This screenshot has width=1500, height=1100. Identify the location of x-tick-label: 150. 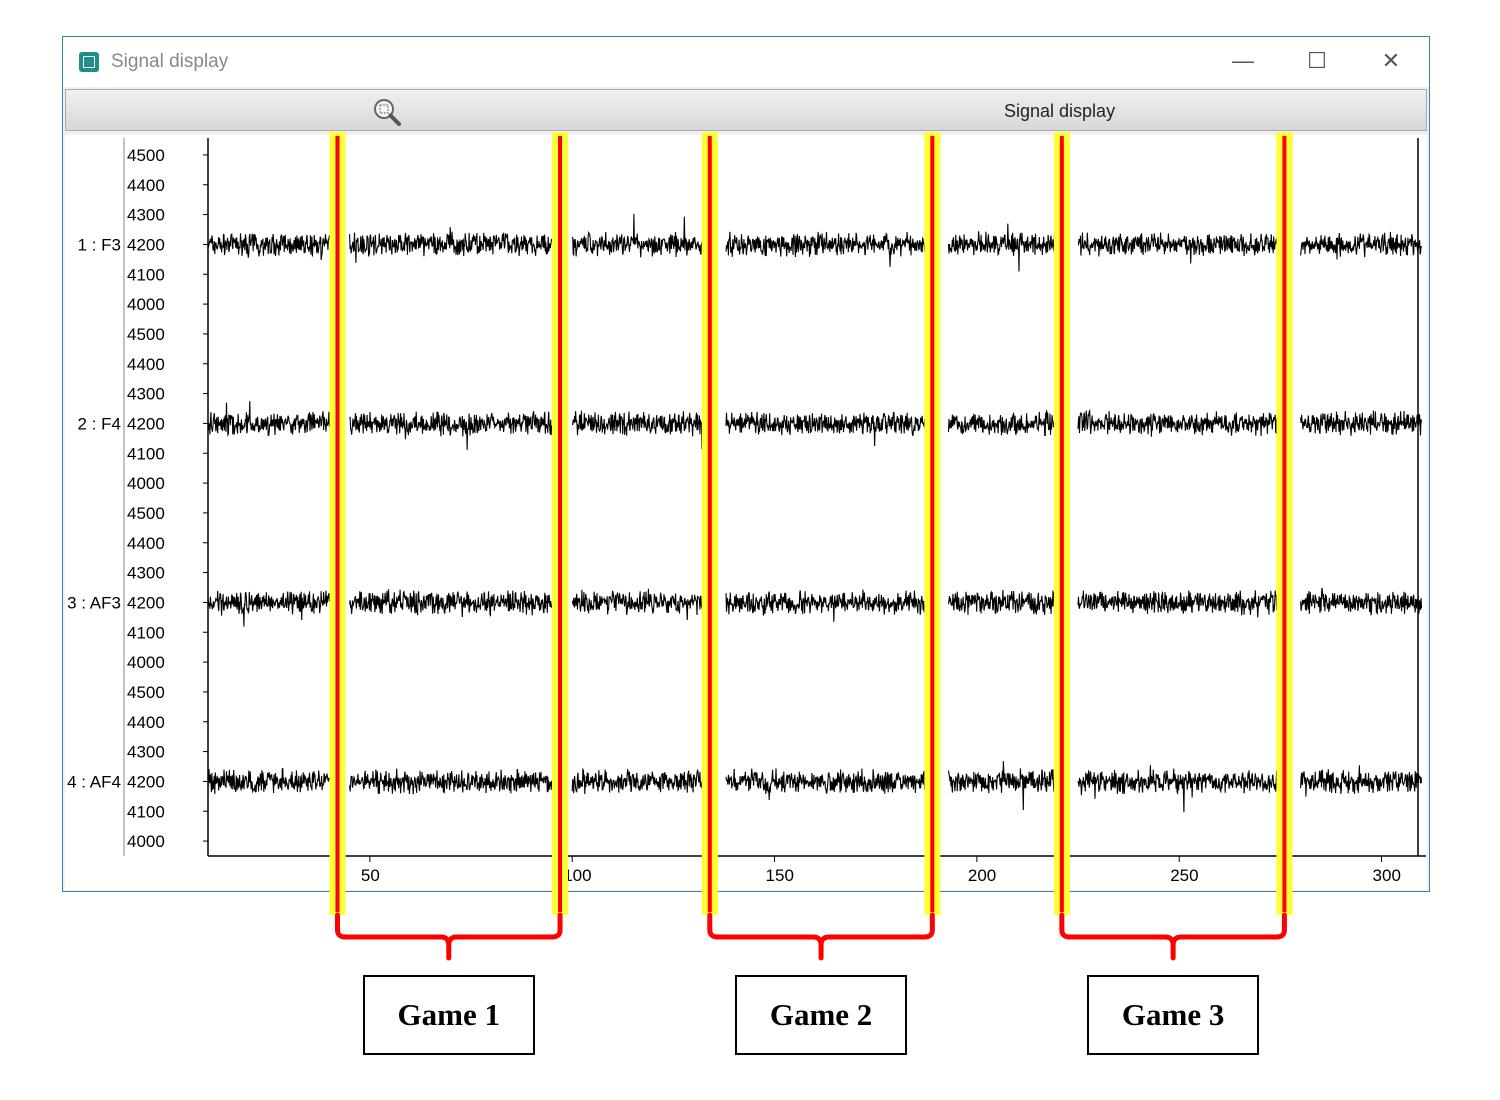
(780, 875).